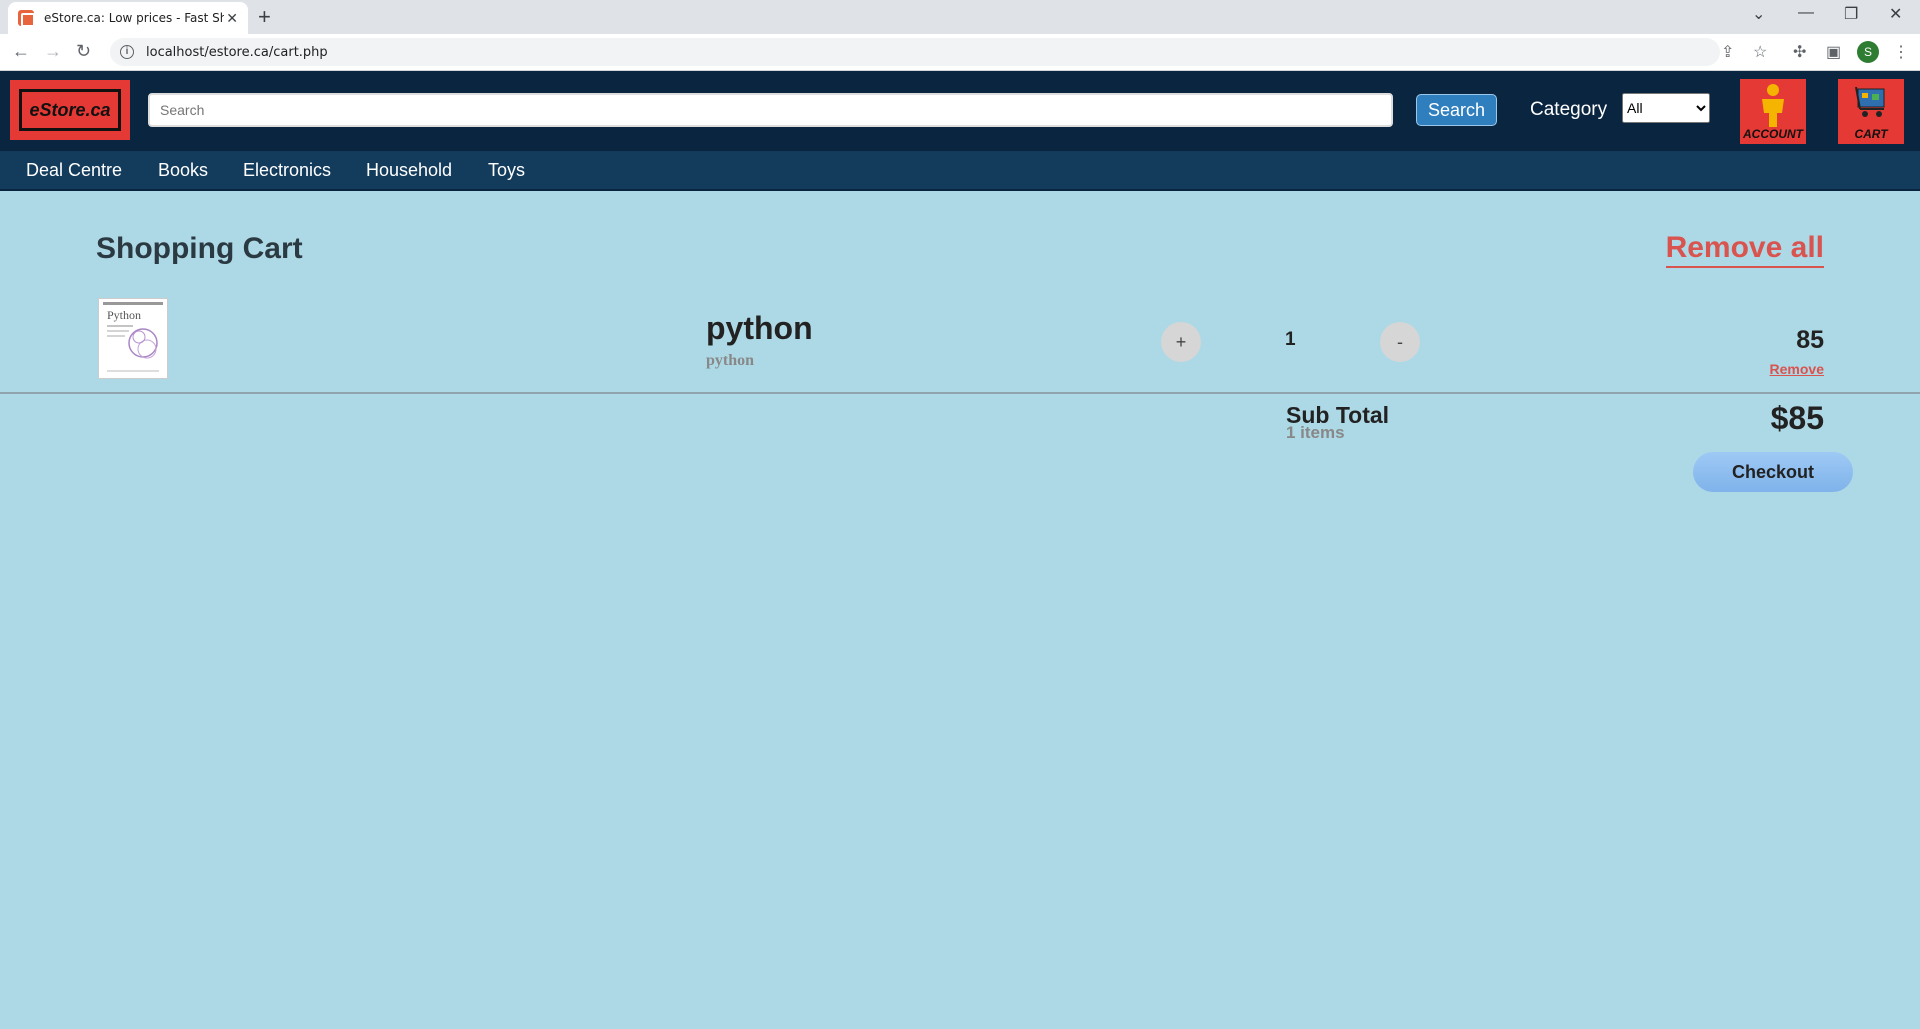 The height and width of the screenshot is (1029, 1920). Describe the element at coordinates (1666, 108) in the screenshot. I see `category-select: All` at that location.